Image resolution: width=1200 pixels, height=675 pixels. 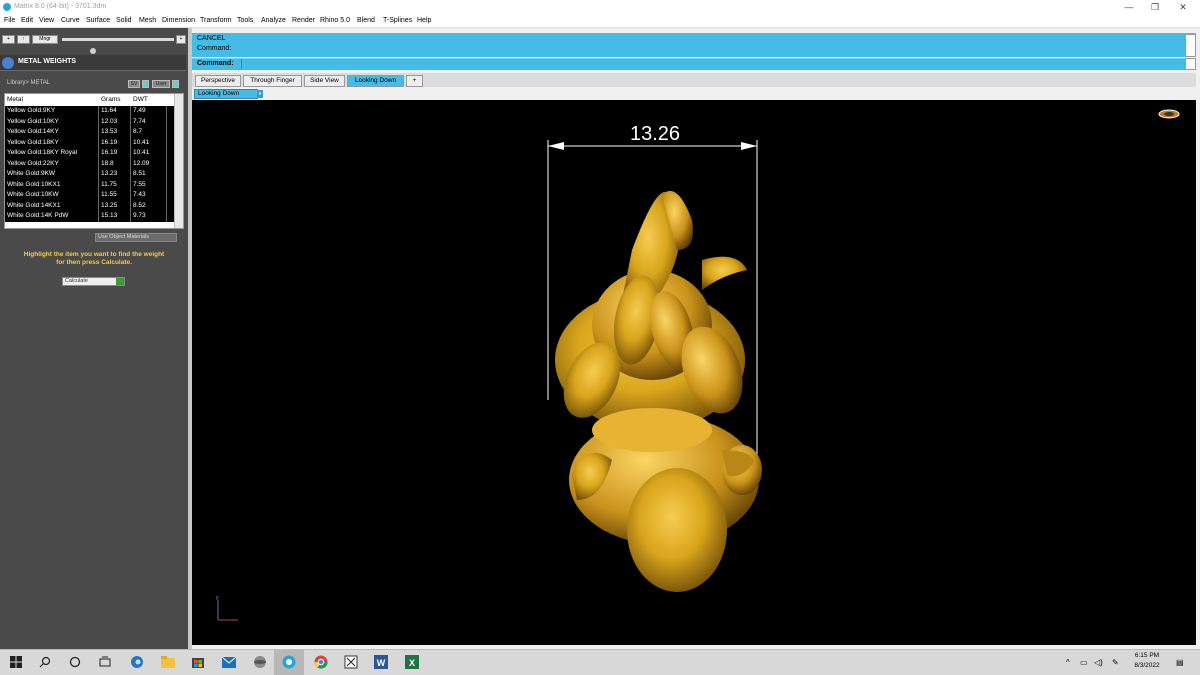 What do you see at coordinates (52, 184) in the screenshot?
I see `metal-cell: White Gold:10KX1` at bounding box center [52, 184].